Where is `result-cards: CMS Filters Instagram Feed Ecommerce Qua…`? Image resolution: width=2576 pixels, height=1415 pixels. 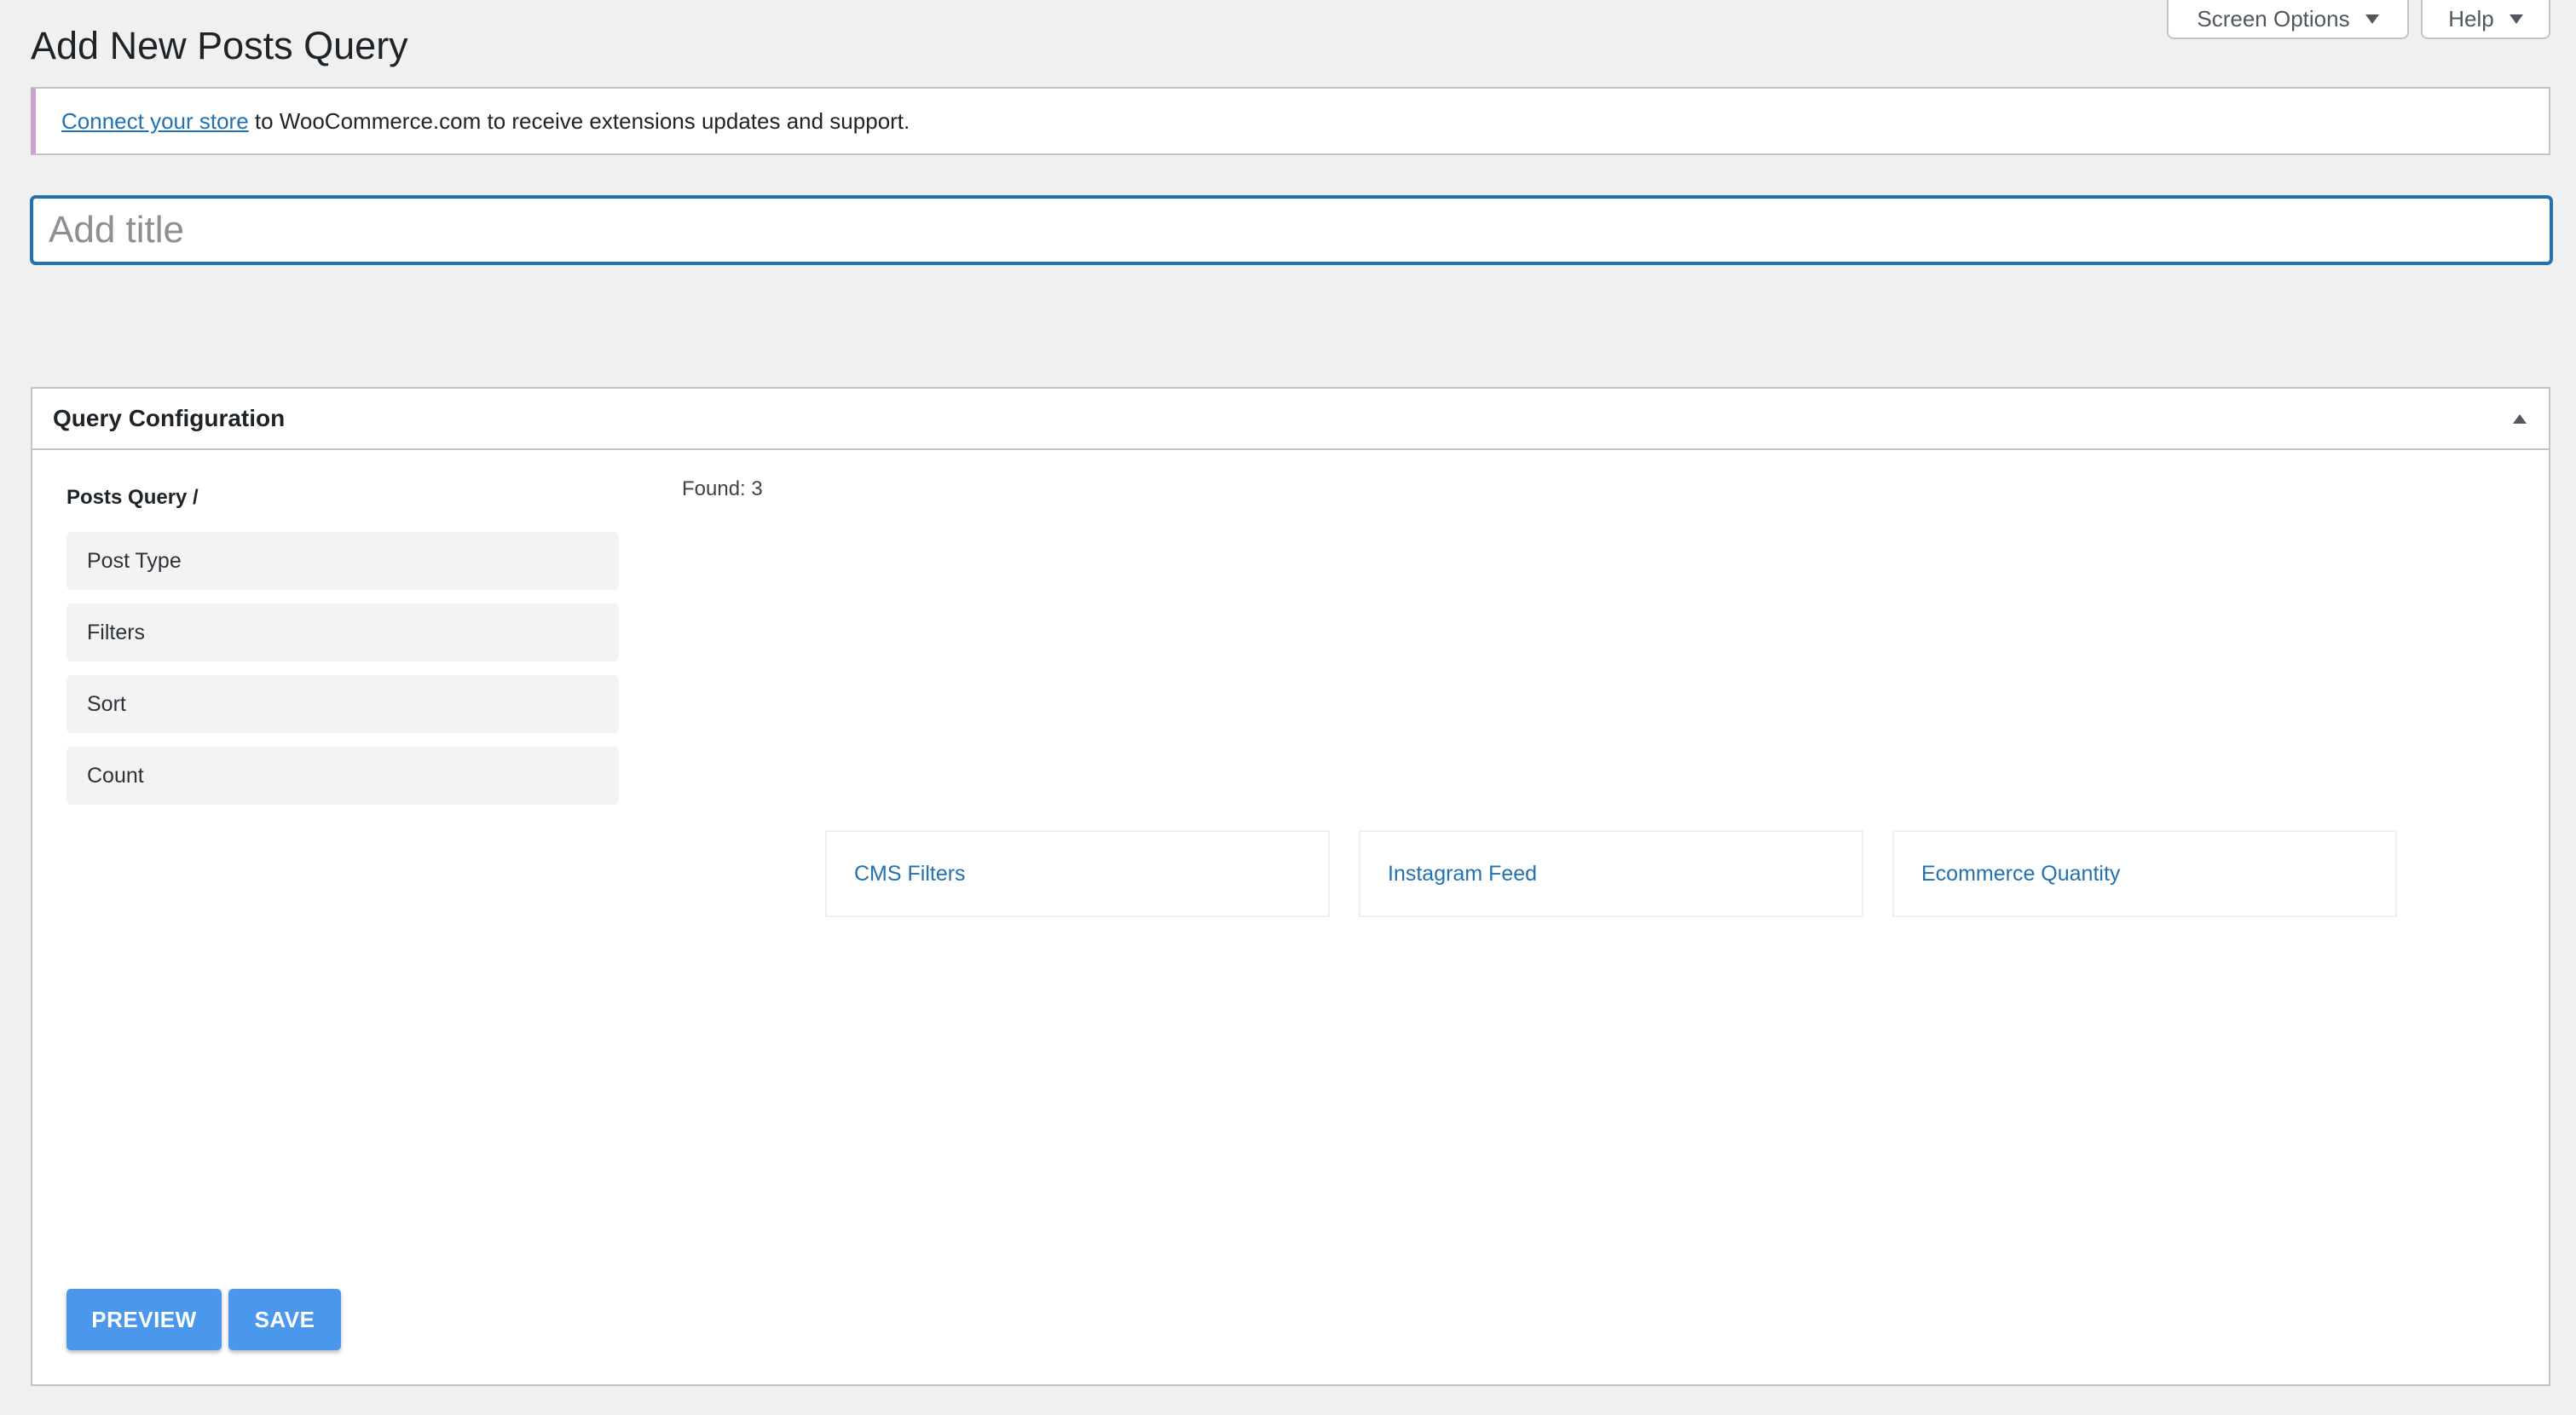
result-cards: CMS Filters Instagram Feed Ecommerce Qua… is located at coordinates (1611, 873).